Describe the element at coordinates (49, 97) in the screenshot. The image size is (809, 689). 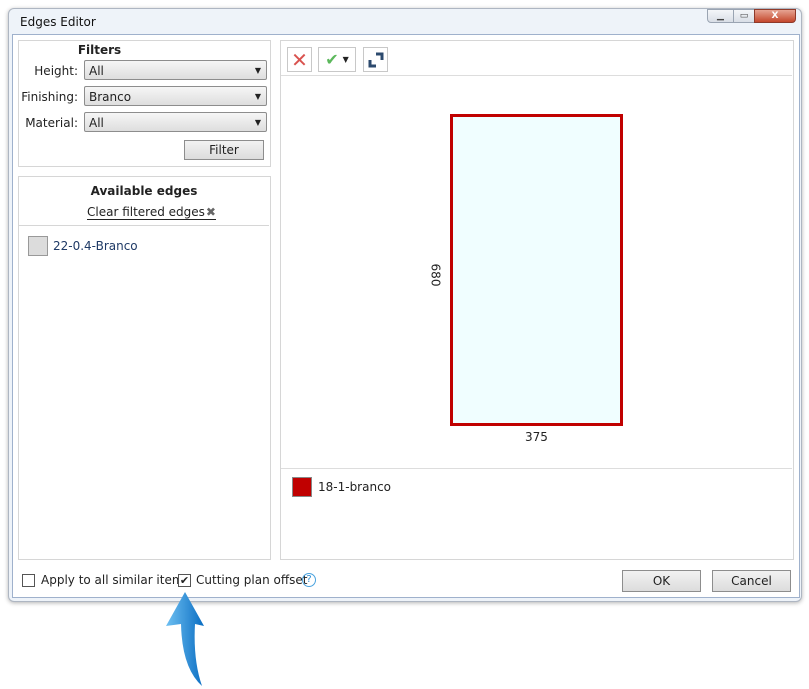
I see `finishing-label: Finishing:` at that location.